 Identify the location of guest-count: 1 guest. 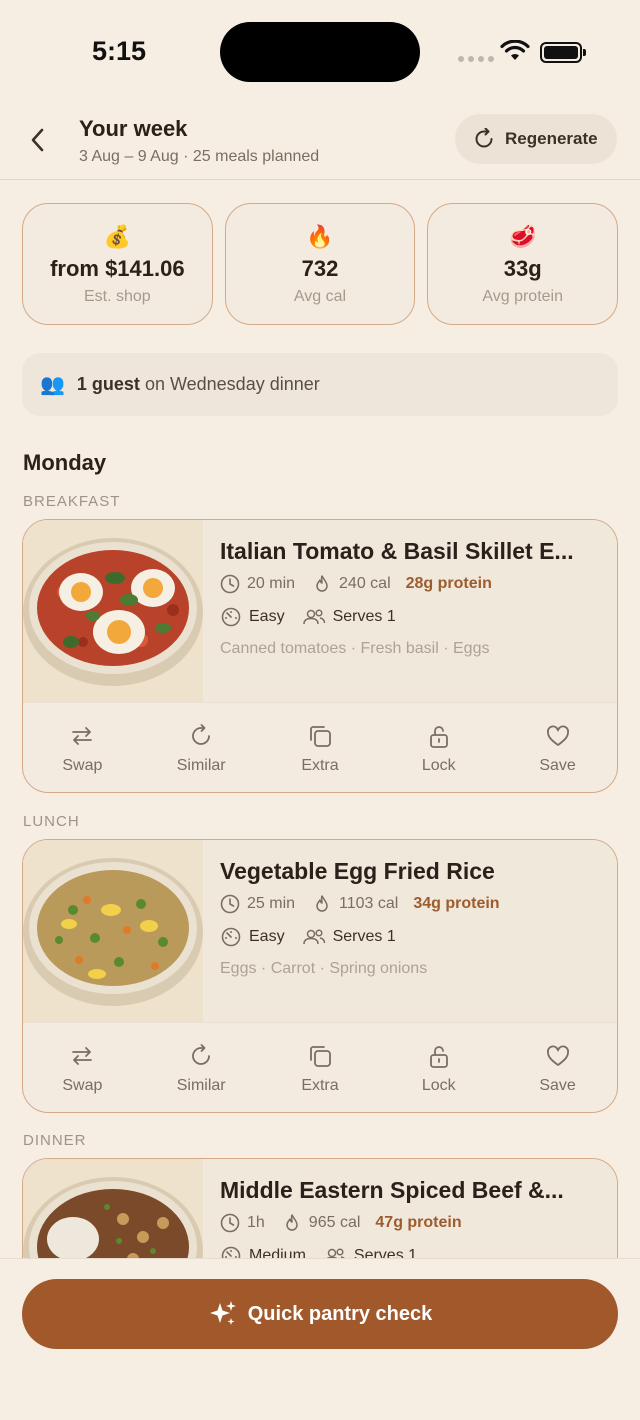
(108, 384).